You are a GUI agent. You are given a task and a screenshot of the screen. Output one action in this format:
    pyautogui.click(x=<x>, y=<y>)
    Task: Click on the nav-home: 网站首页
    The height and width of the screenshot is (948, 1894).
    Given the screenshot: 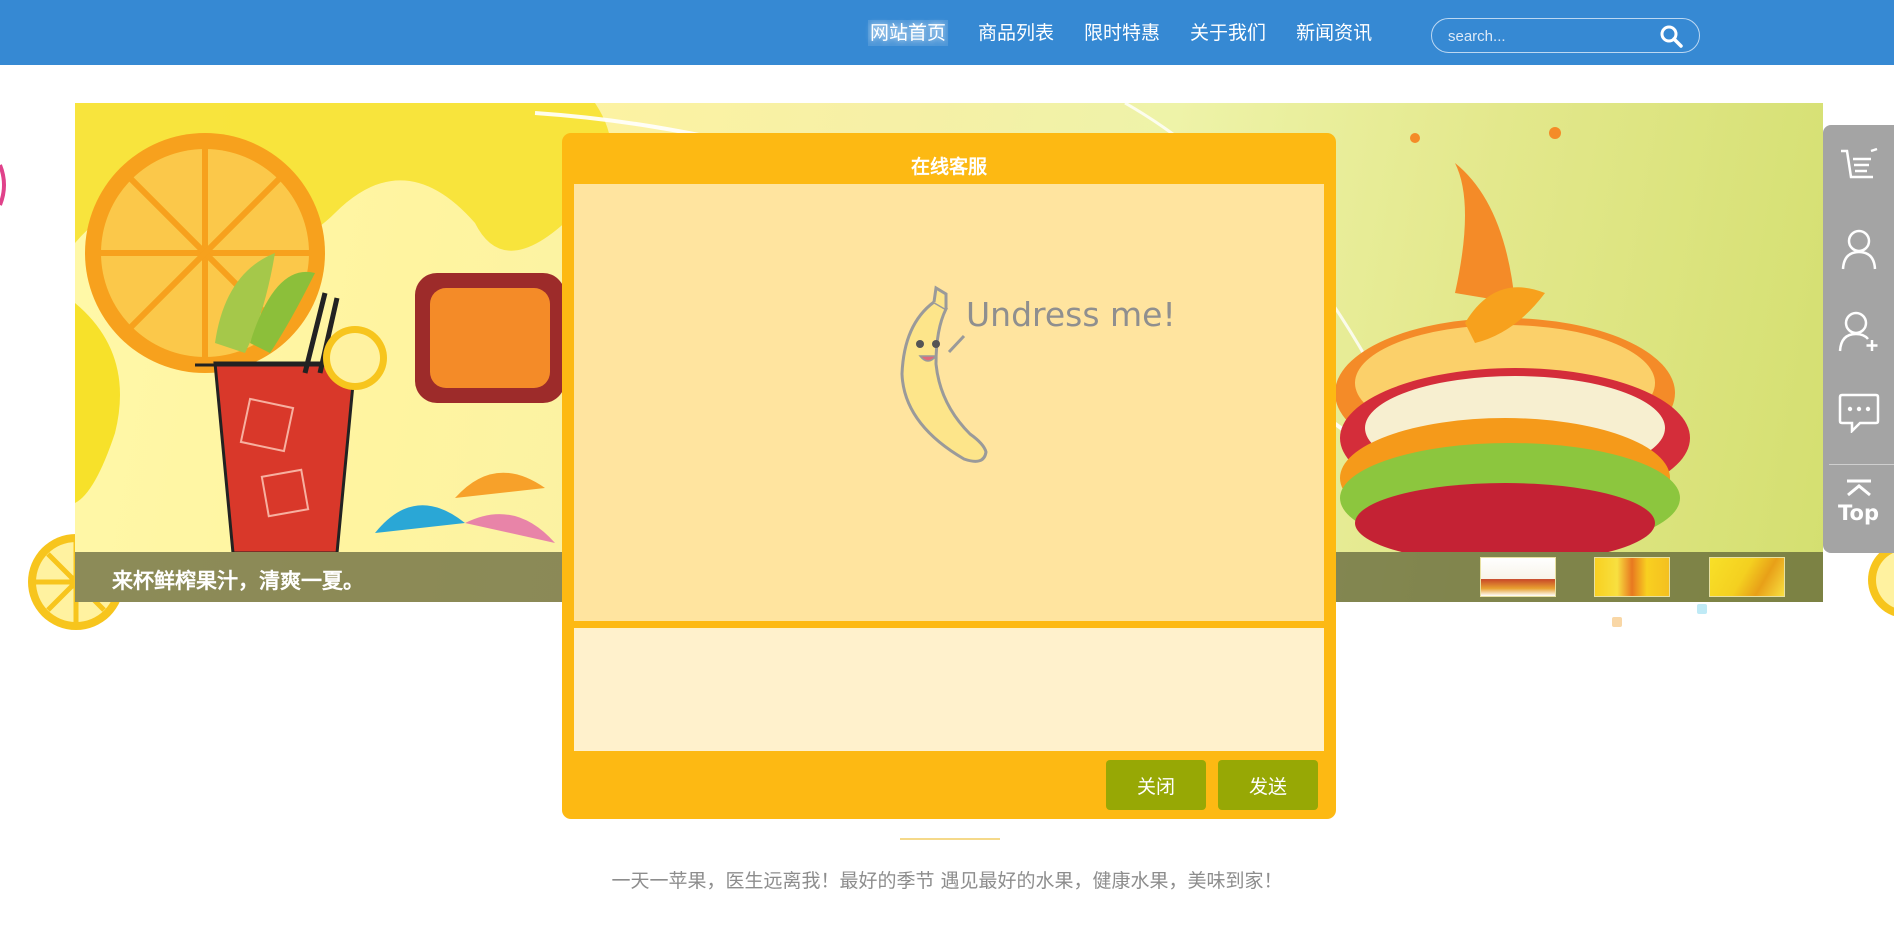 What is the action you would take?
    pyautogui.click(x=908, y=33)
    